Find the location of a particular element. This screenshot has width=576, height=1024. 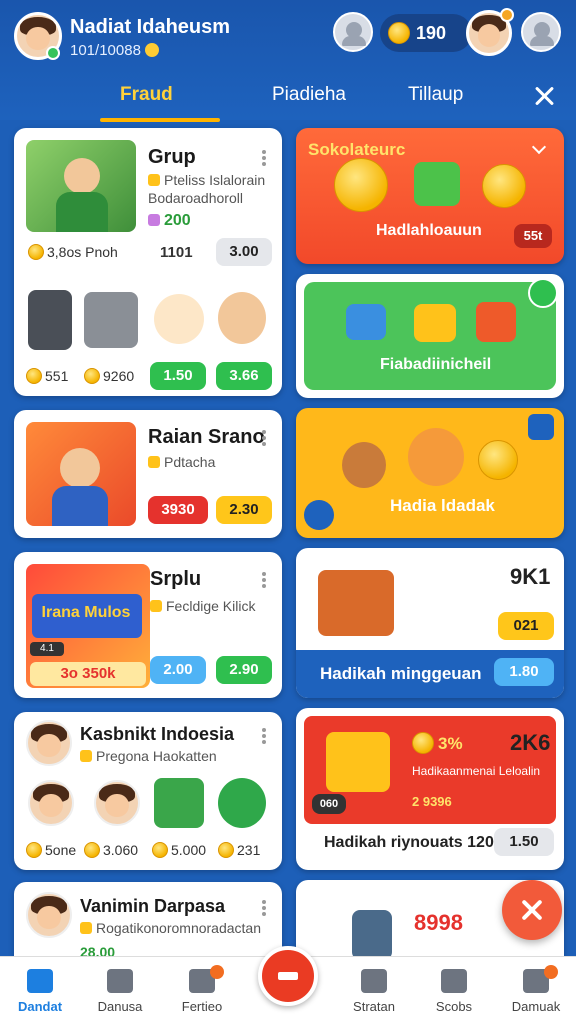

coin-balance: 190 is located at coordinates (426, 33).